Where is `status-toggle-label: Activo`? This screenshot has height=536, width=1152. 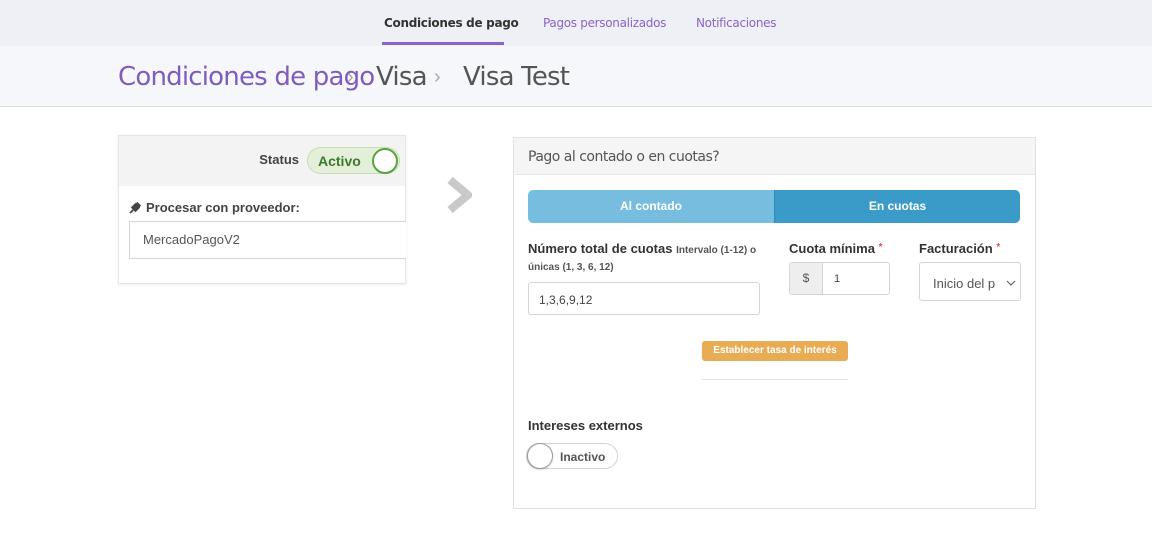 status-toggle-label: Activo is located at coordinates (339, 161).